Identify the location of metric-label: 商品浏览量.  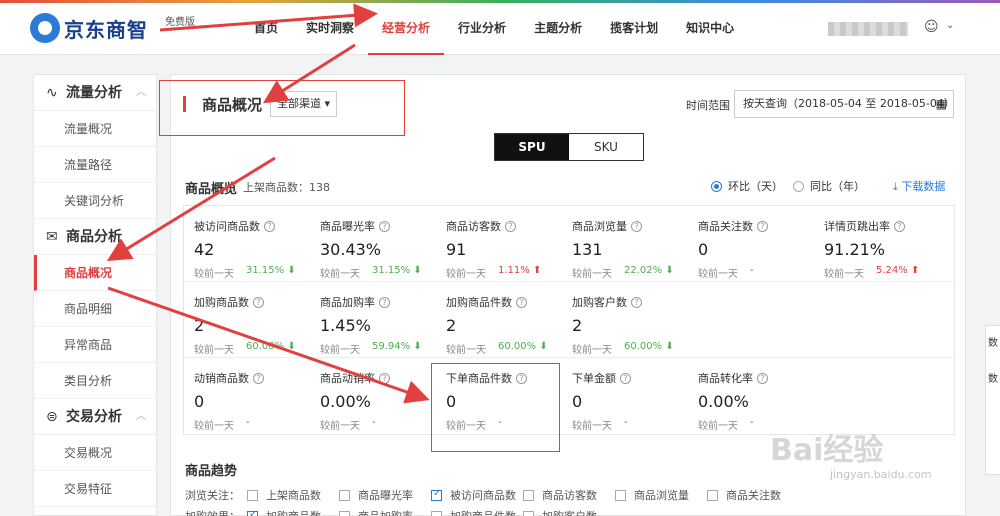
(599, 226).